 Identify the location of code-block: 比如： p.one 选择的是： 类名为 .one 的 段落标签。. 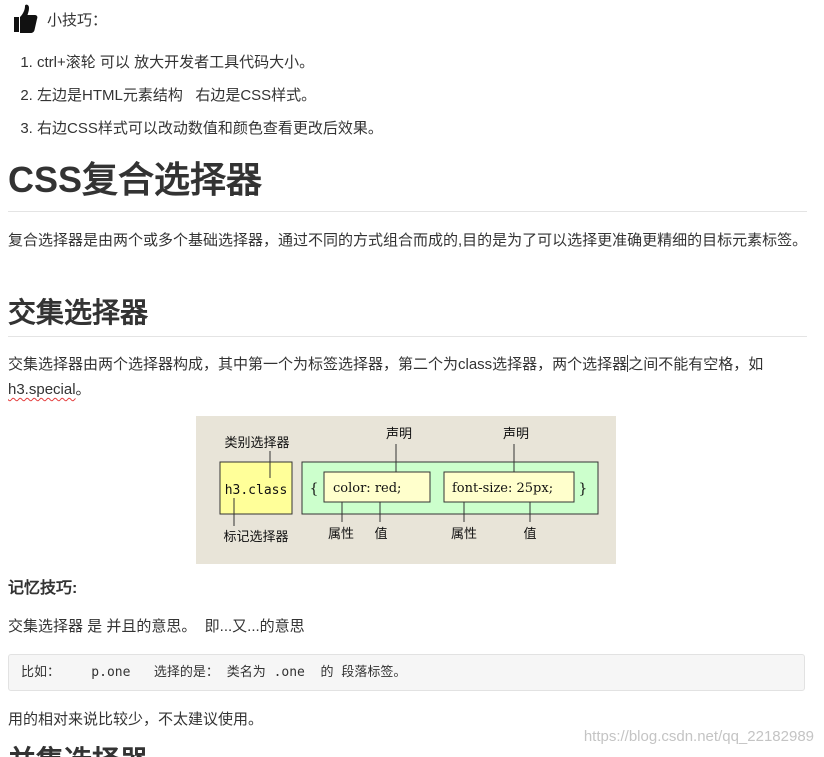
(406, 672).